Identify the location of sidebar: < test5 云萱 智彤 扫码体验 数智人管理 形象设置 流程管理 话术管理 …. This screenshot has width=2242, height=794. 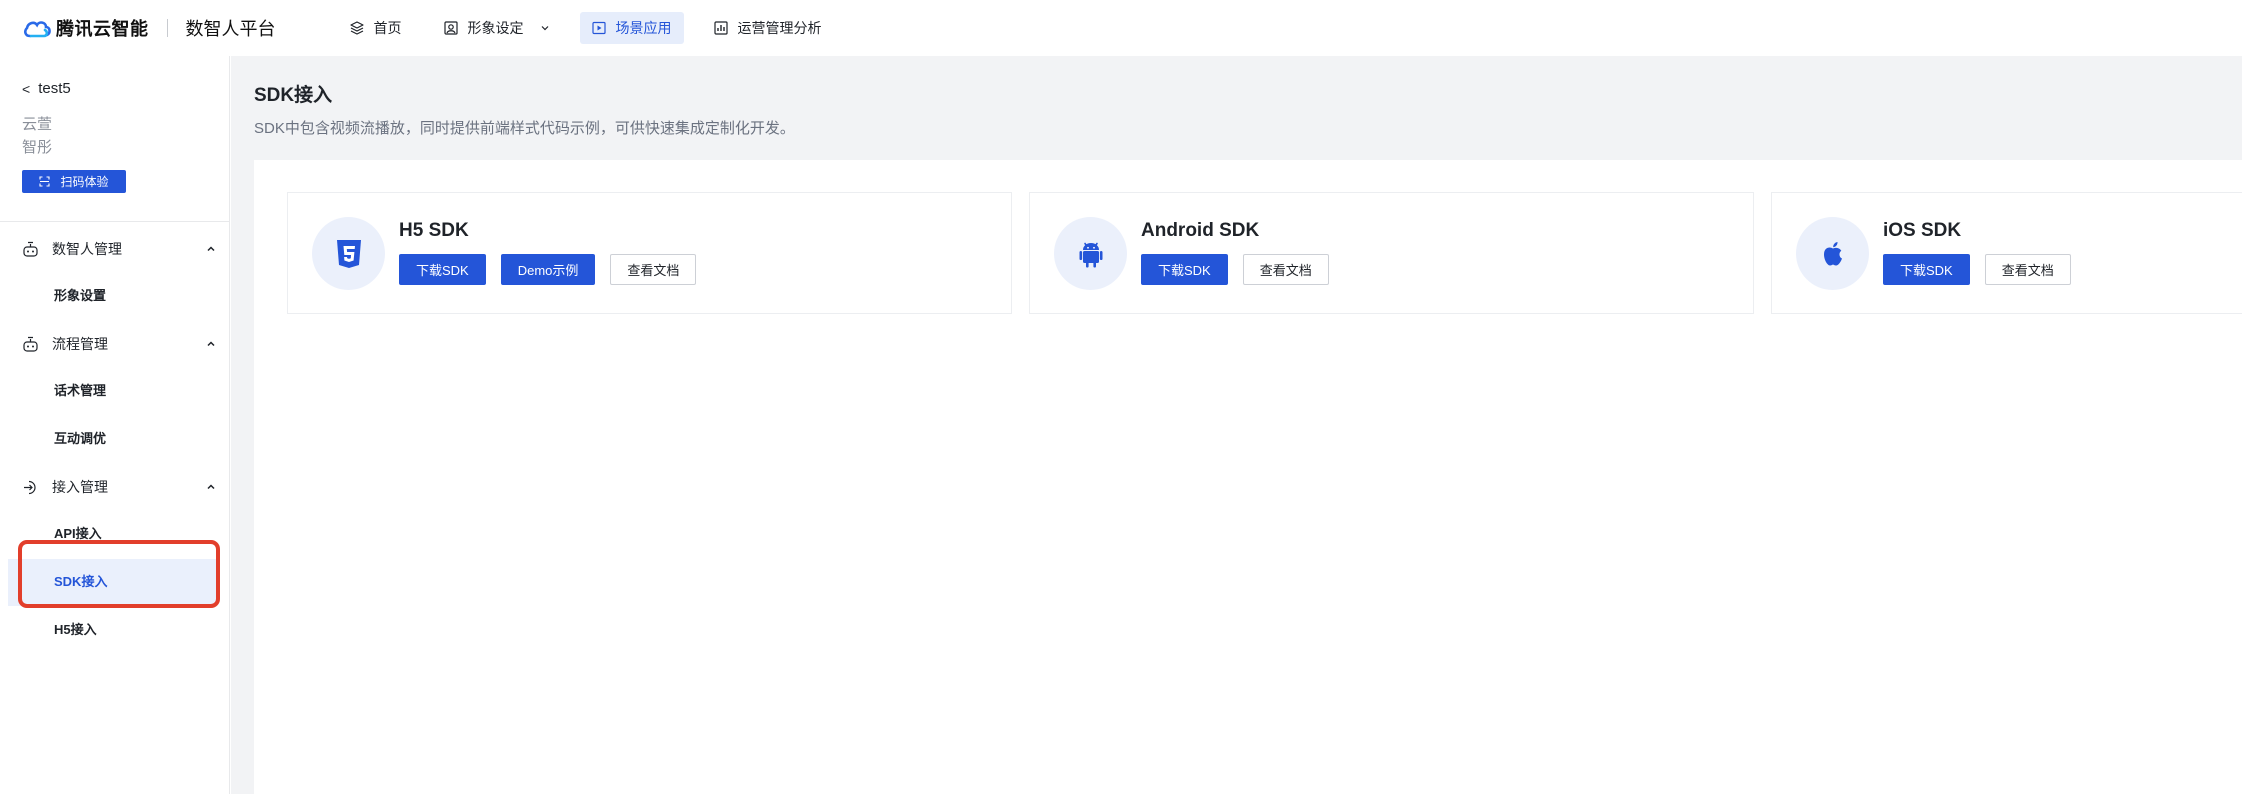
(115, 425).